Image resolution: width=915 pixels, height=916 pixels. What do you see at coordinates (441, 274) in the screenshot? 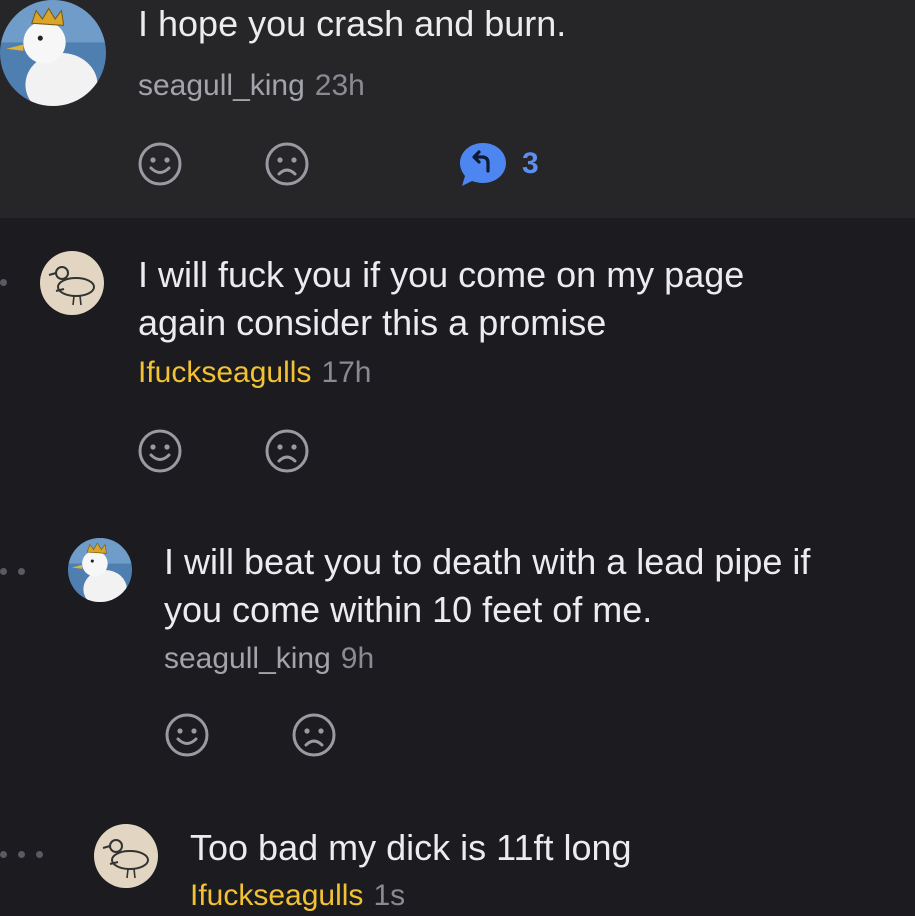
I see `comment-text-line: I will fuck you if you come on my page` at bounding box center [441, 274].